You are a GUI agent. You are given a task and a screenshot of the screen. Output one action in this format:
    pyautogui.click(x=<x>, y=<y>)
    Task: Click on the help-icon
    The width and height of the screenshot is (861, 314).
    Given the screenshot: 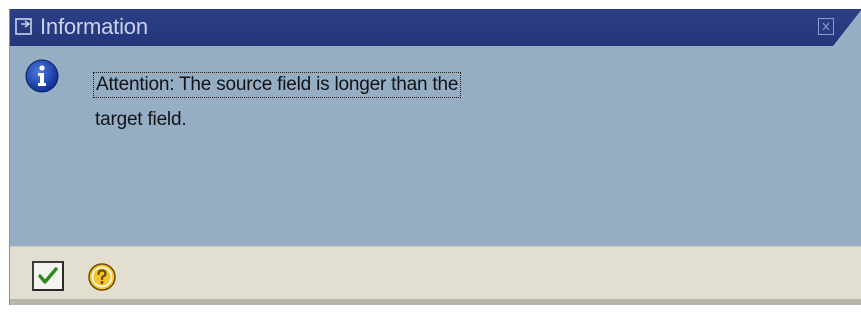 What is the action you would take?
    pyautogui.click(x=102, y=277)
    